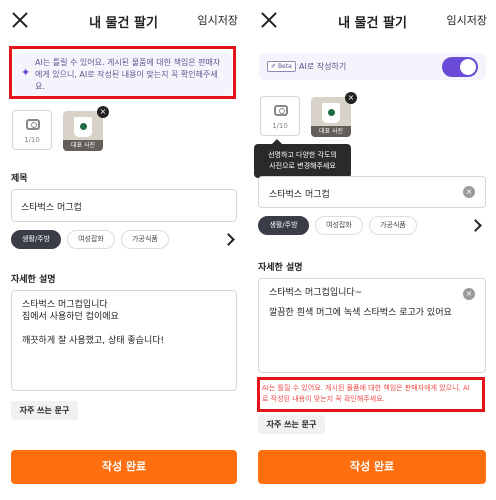 The width and height of the screenshot is (496, 500). Describe the element at coordinates (372, 325) in the screenshot. I see `description-input: 스타벅스 머그컵입니다~ 깔끔한 흰색 머그에 녹색 스타벅스 로고가 있어요` at that location.